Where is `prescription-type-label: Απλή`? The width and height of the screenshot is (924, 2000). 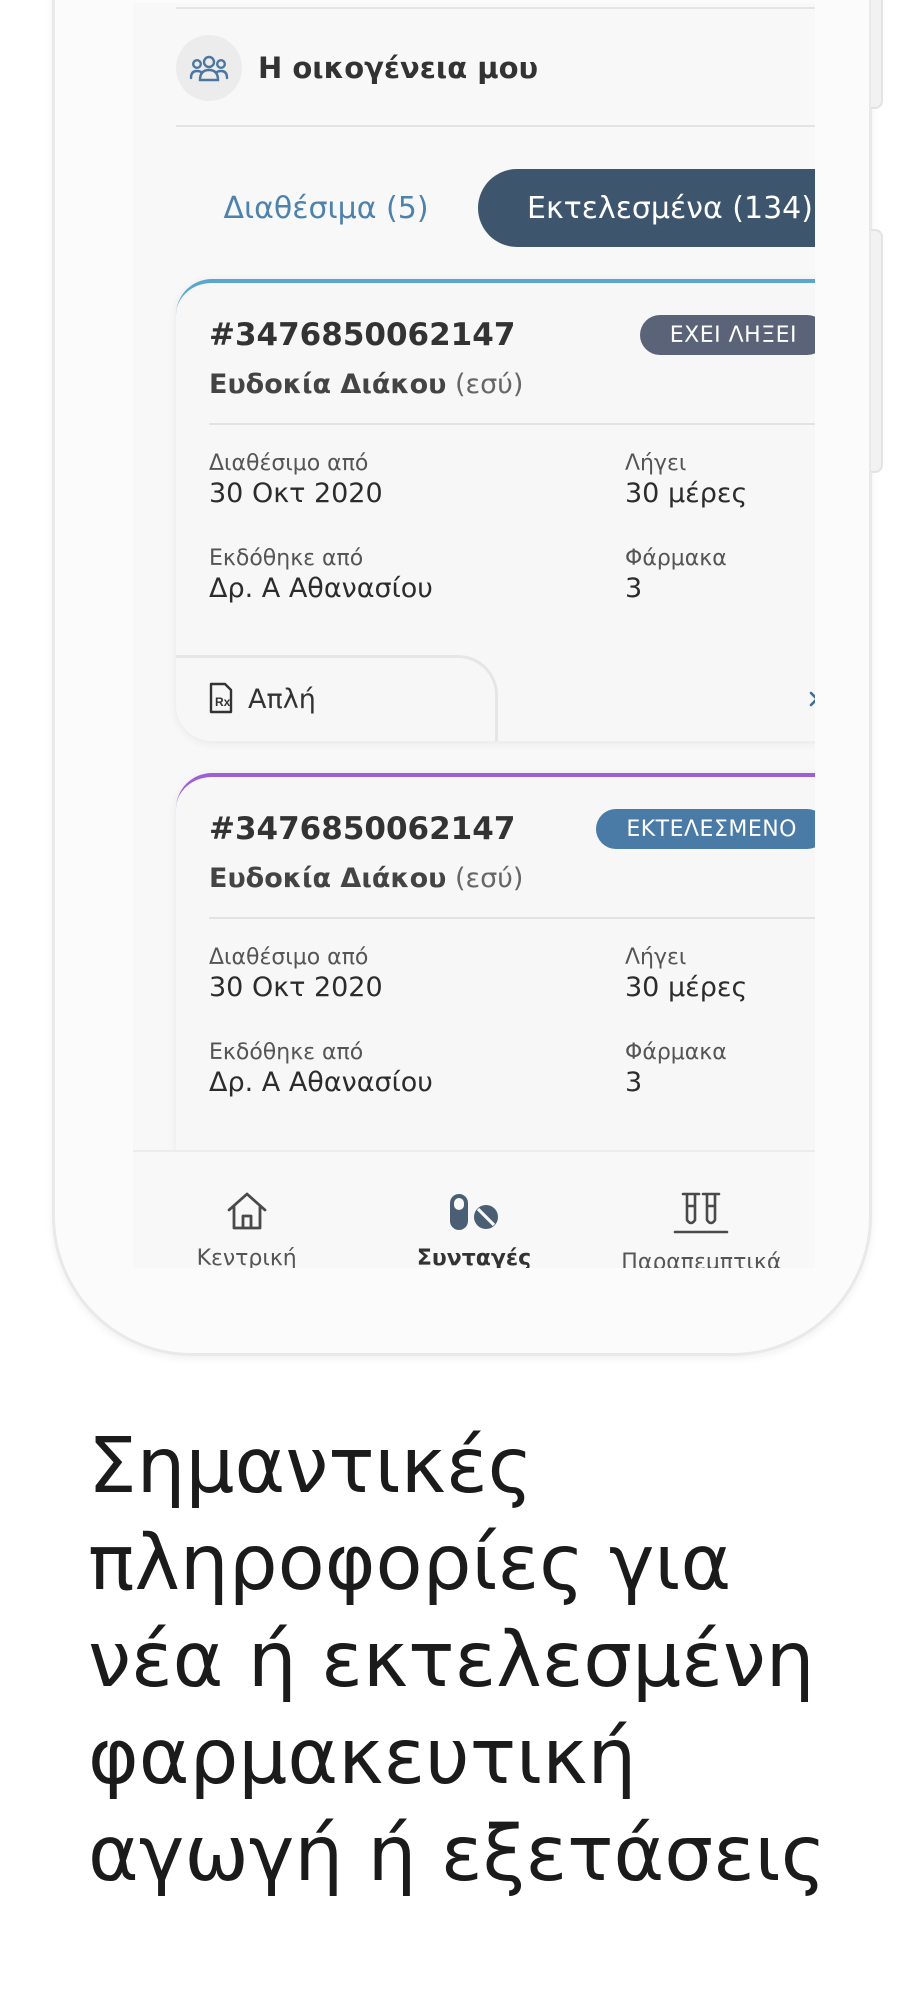
prescription-type-label: Απλή is located at coordinates (282, 699).